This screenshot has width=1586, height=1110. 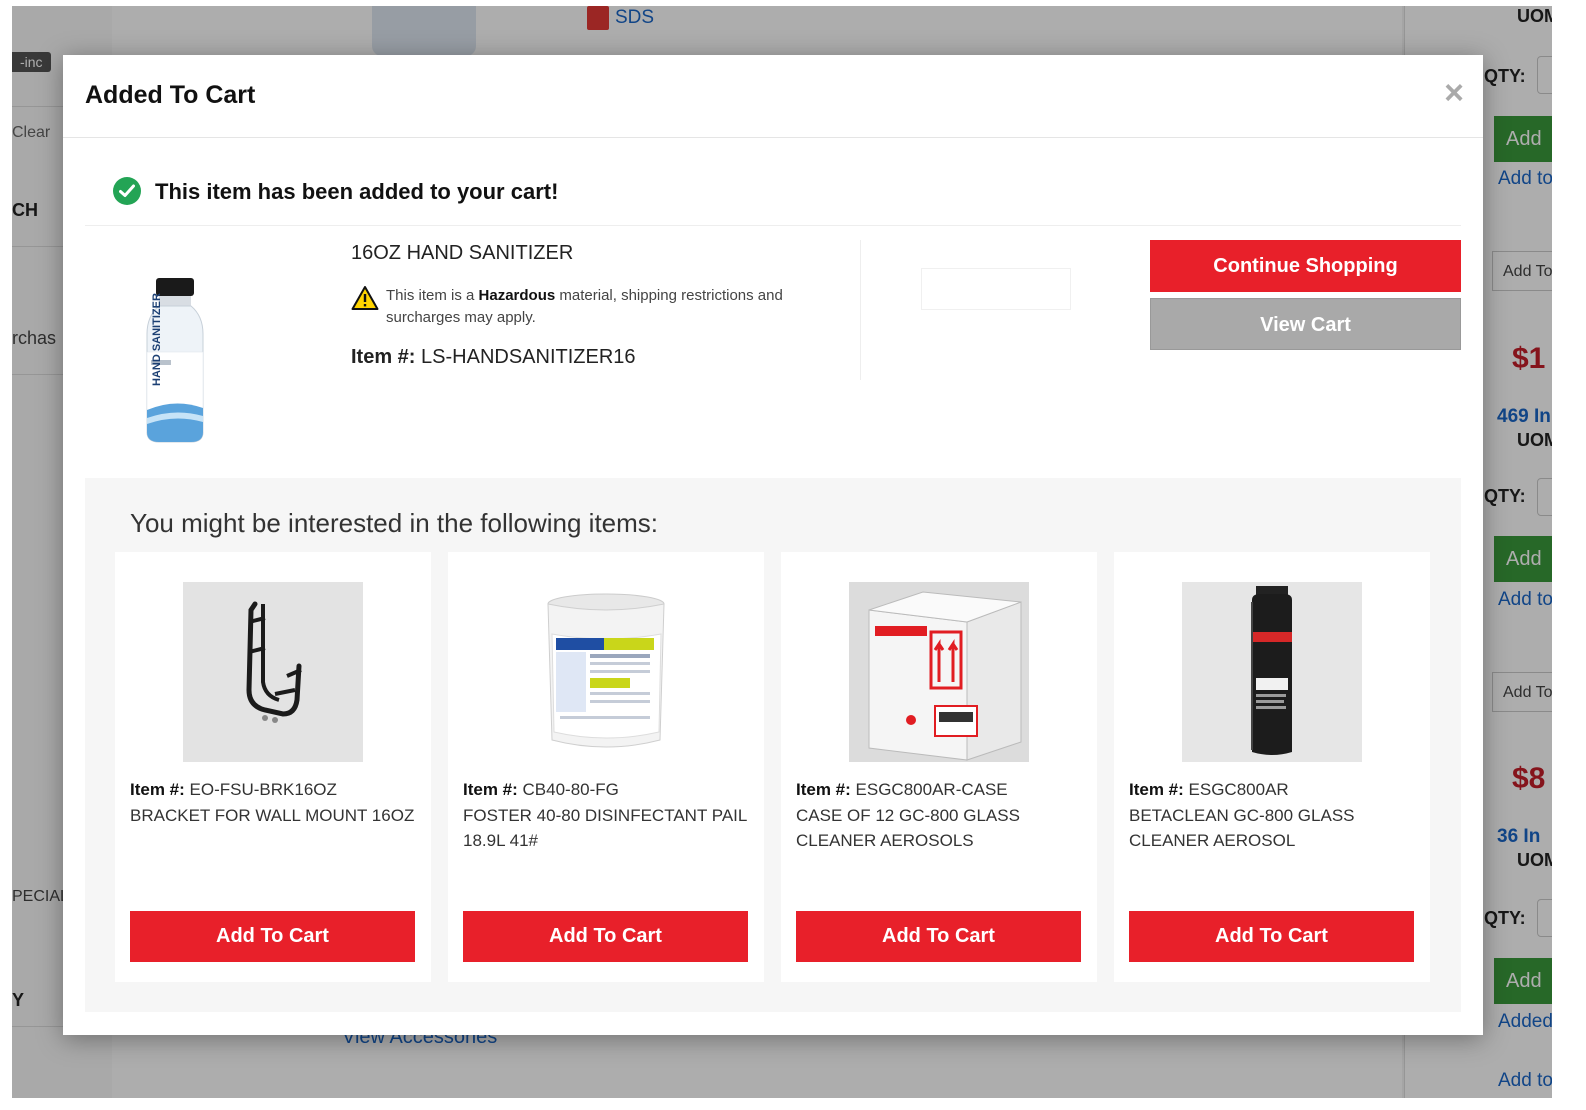 What do you see at coordinates (357, 191) in the screenshot?
I see `success-message: This item has been added to your cart!` at bounding box center [357, 191].